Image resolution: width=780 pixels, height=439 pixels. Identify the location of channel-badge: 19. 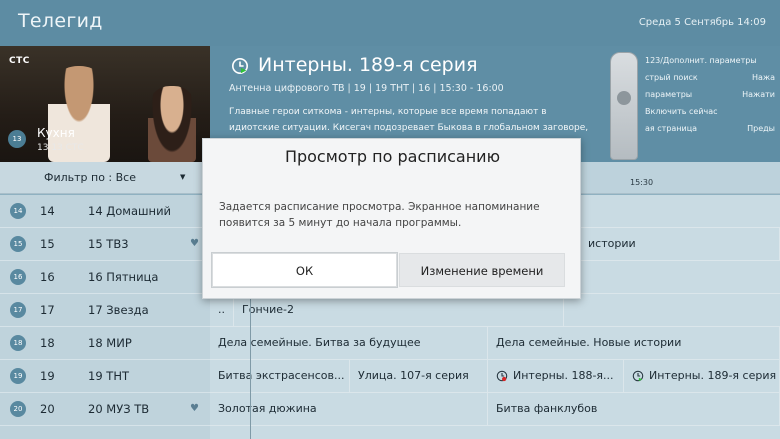
(18, 376).